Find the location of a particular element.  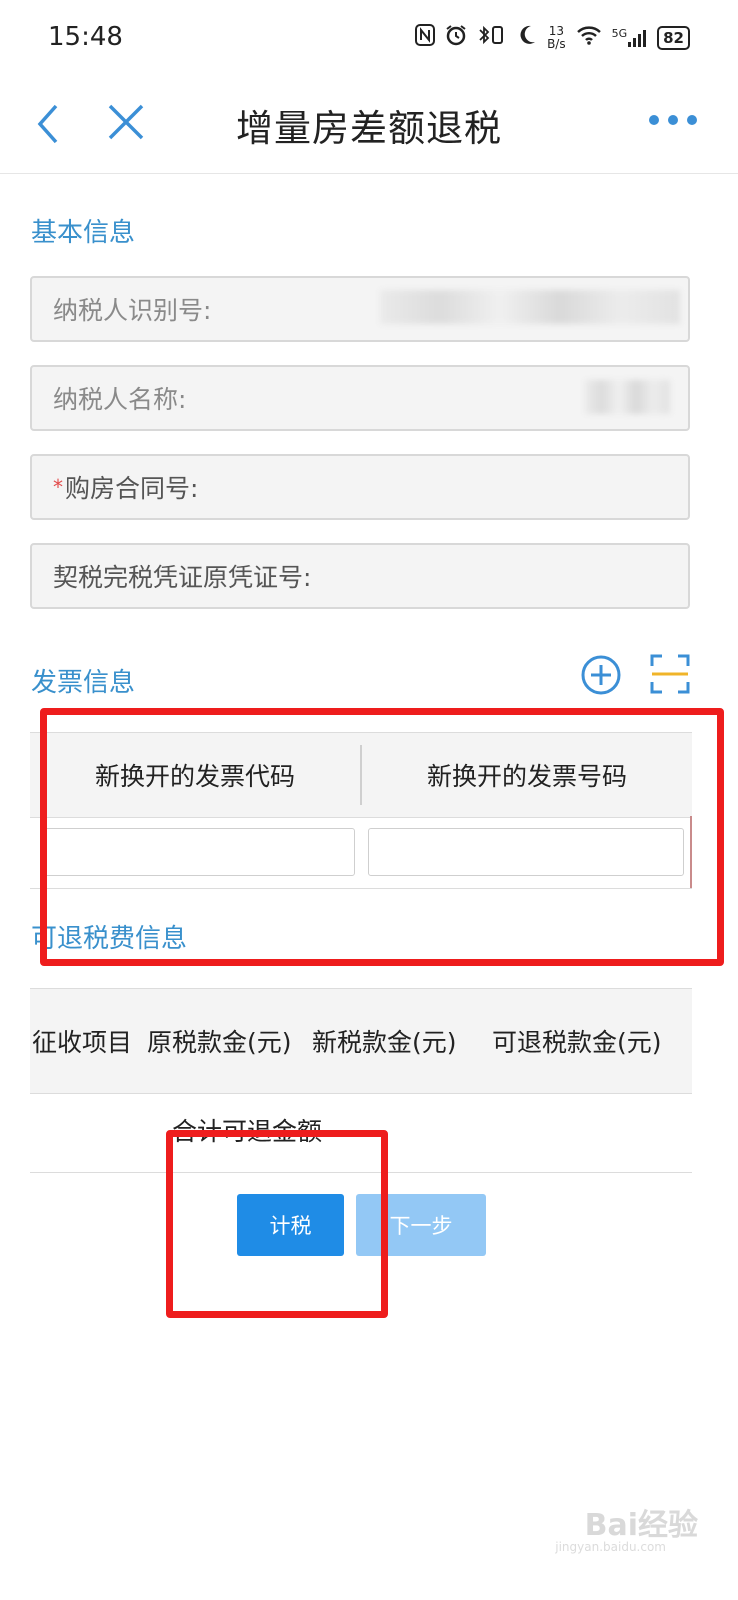

nav-bar: 增量房差额退税 is located at coordinates (369, 127).